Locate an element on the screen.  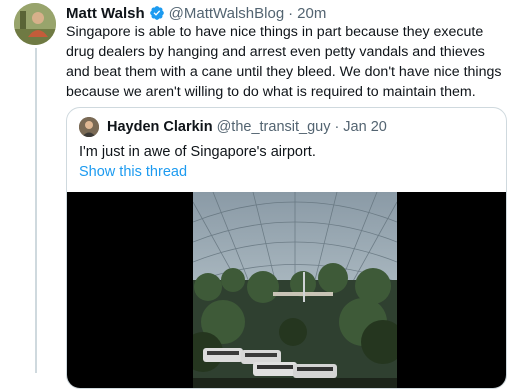
author-avatar is located at coordinates (35, 24).